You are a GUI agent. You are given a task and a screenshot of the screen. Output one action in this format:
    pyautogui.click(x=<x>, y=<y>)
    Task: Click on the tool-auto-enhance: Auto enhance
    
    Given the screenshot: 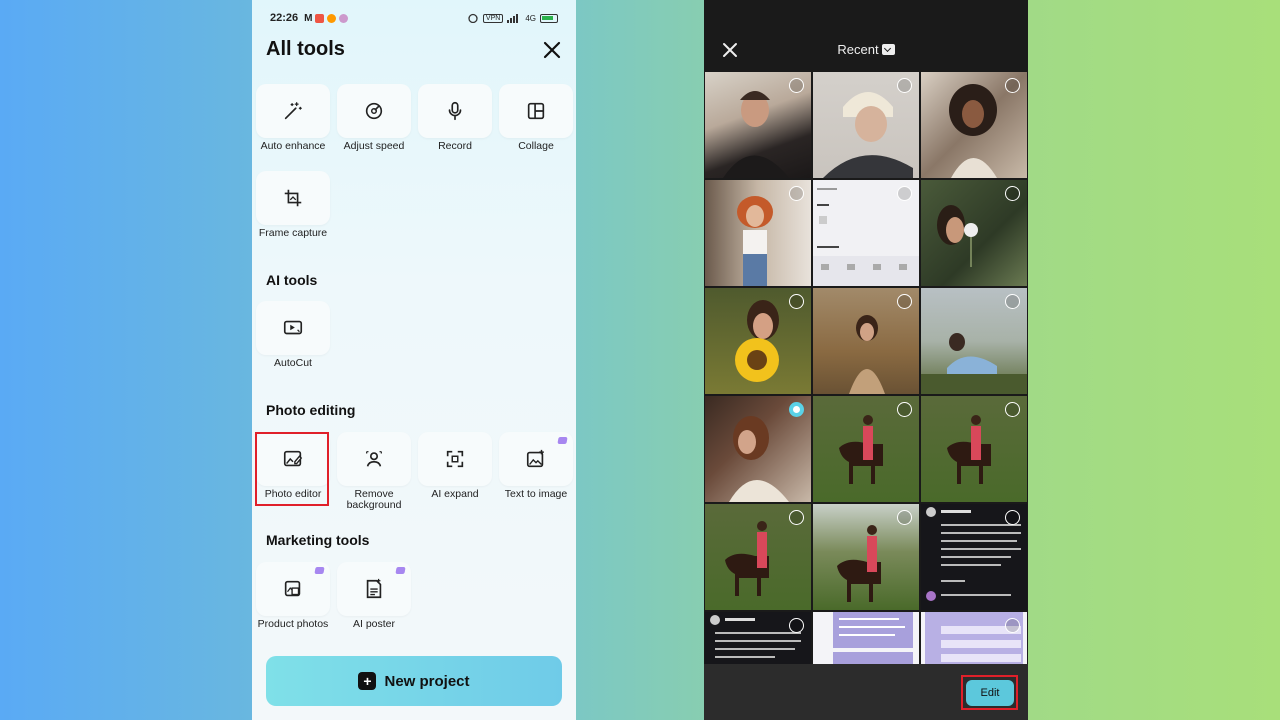 What is the action you would take?
    pyautogui.click(x=293, y=118)
    